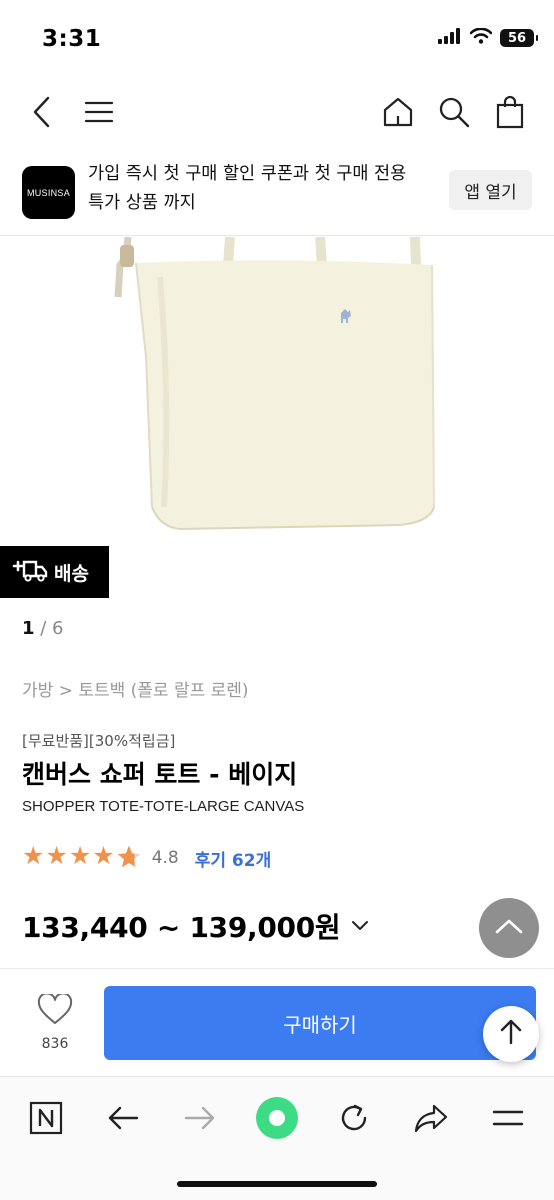  I want to click on rating-stars: ★ ★ ★ ★, so click(82, 858).